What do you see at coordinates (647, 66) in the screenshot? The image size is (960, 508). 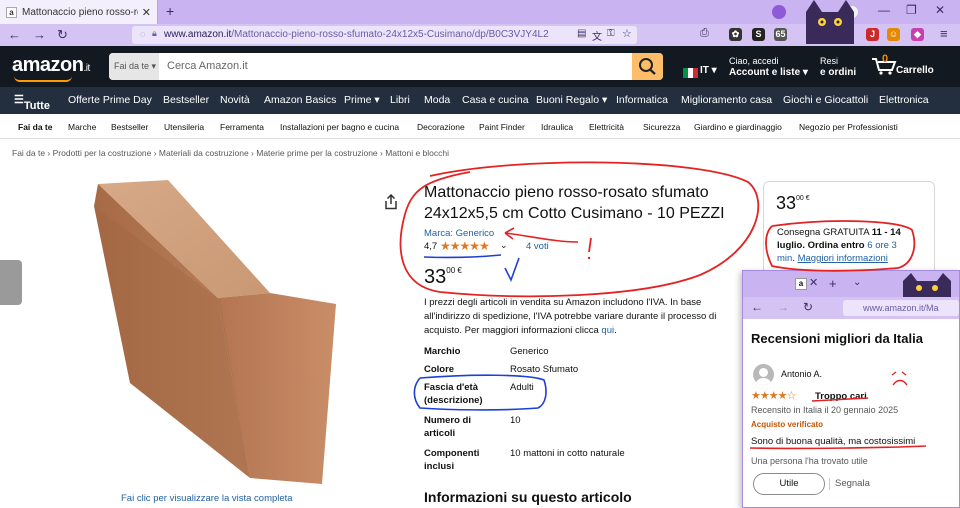 I see `search-button` at bounding box center [647, 66].